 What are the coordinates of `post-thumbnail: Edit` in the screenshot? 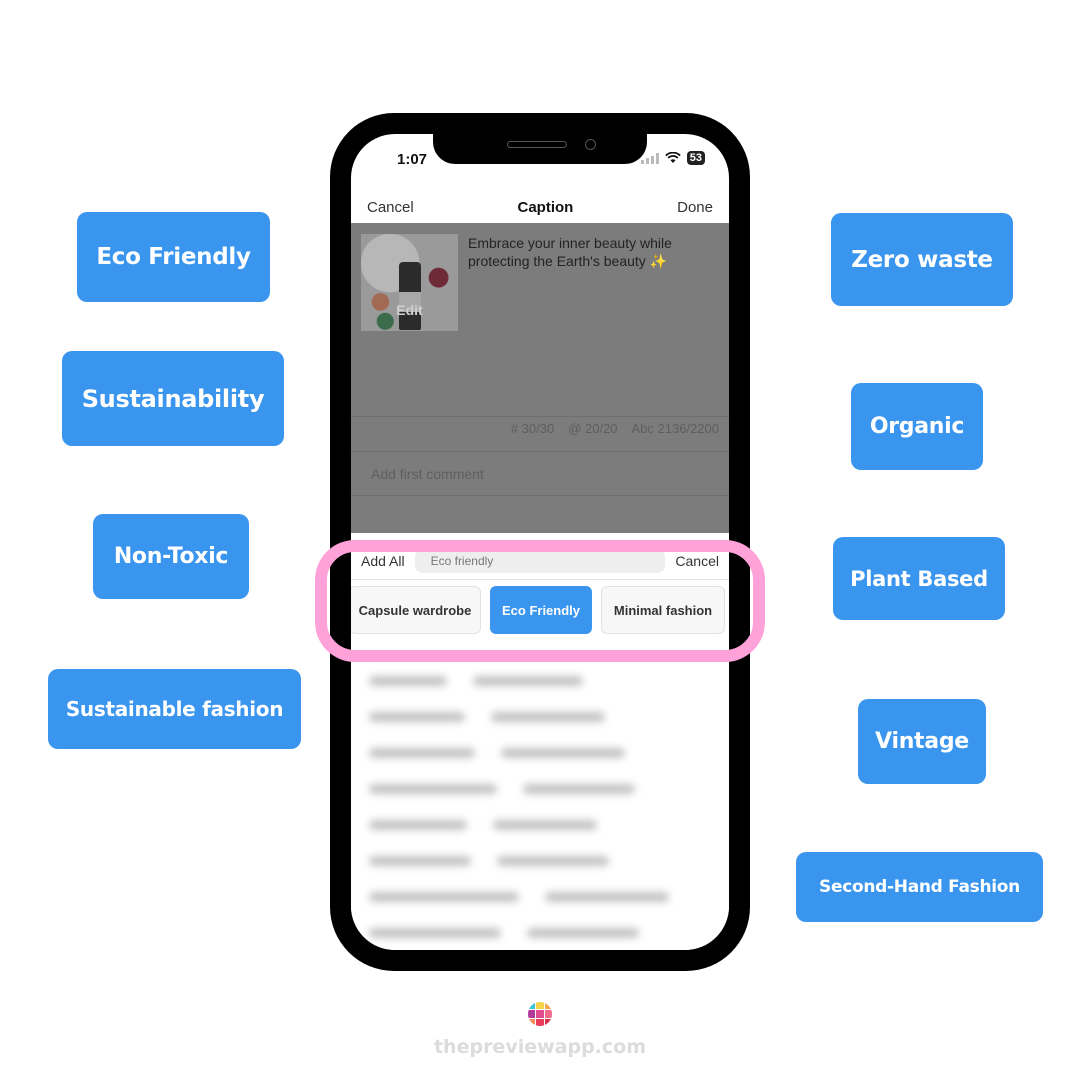 It's located at (409, 282).